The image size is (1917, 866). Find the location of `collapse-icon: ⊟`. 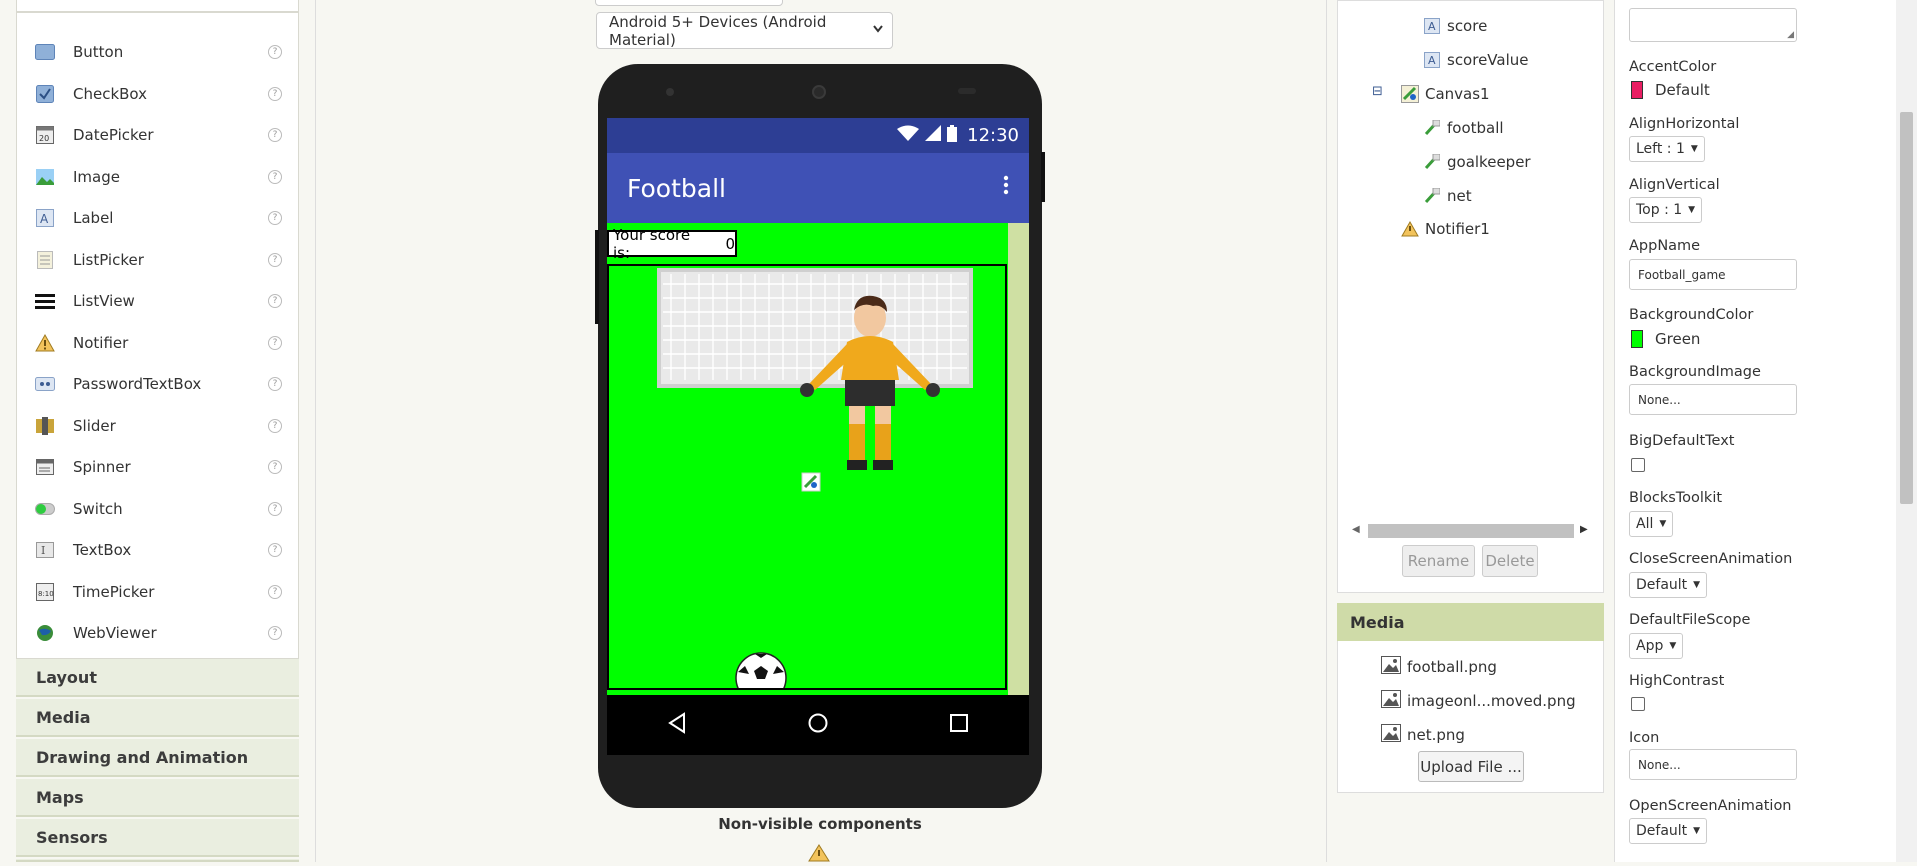

collapse-icon: ⊟ is located at coordinates (1377, 91).